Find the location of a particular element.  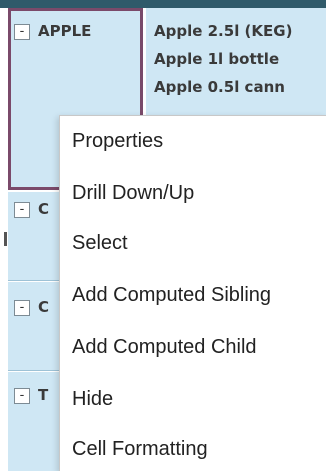

menu-item-drill-down-up: Drill Down/Up is located at coordinates (133, 193).